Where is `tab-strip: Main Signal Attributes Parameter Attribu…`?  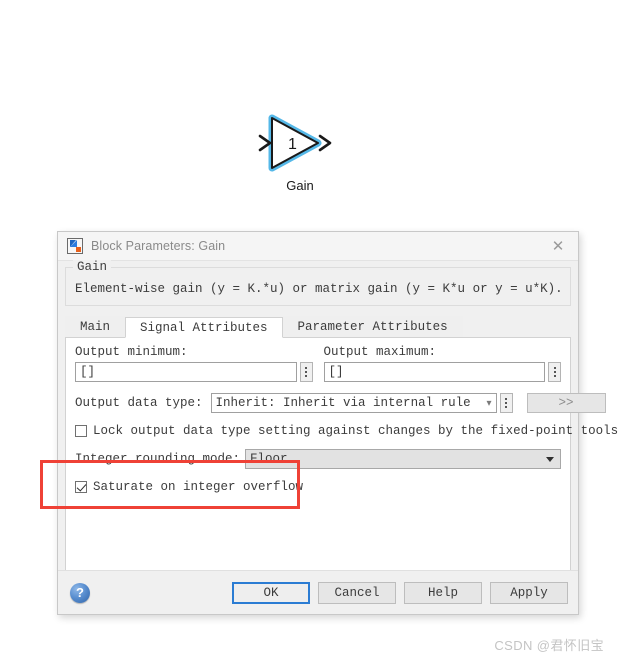 tab-strip: Main Signal Attributes Parameter Attribu… is located at coordinates (318, 326).